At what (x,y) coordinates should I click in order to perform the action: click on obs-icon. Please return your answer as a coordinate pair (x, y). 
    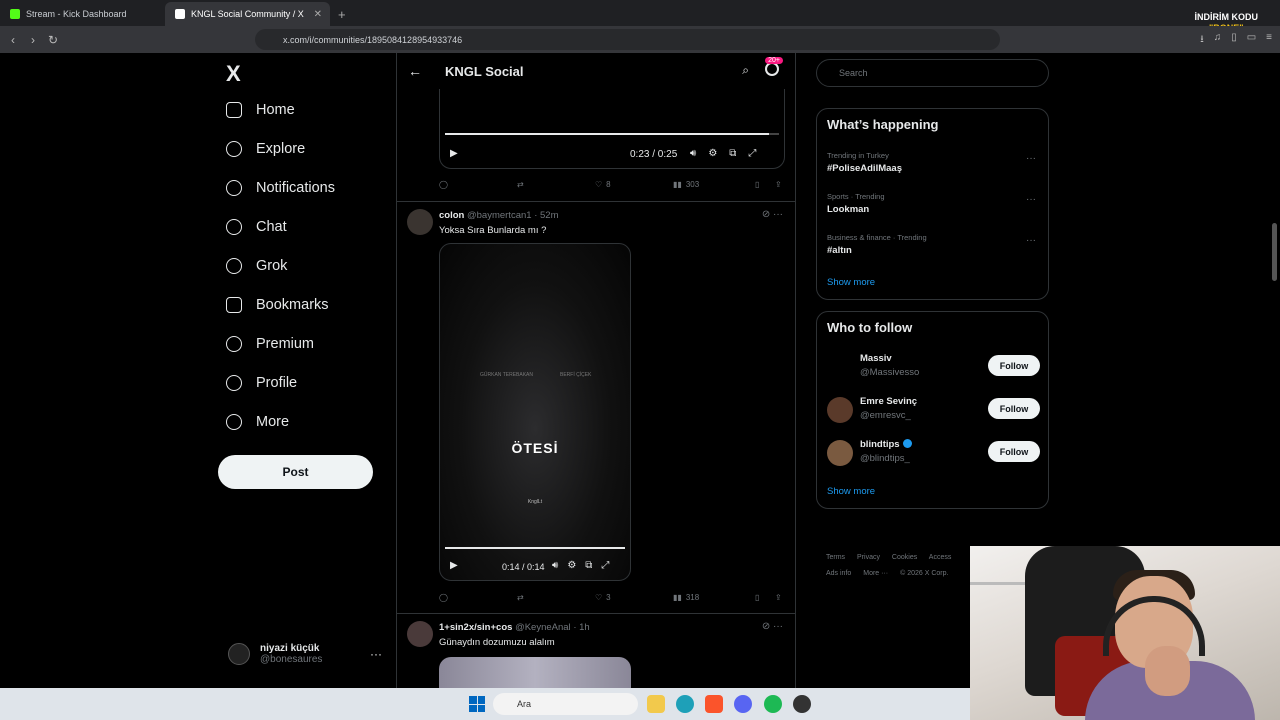
    Looking at the image, I should click on (802, 704).